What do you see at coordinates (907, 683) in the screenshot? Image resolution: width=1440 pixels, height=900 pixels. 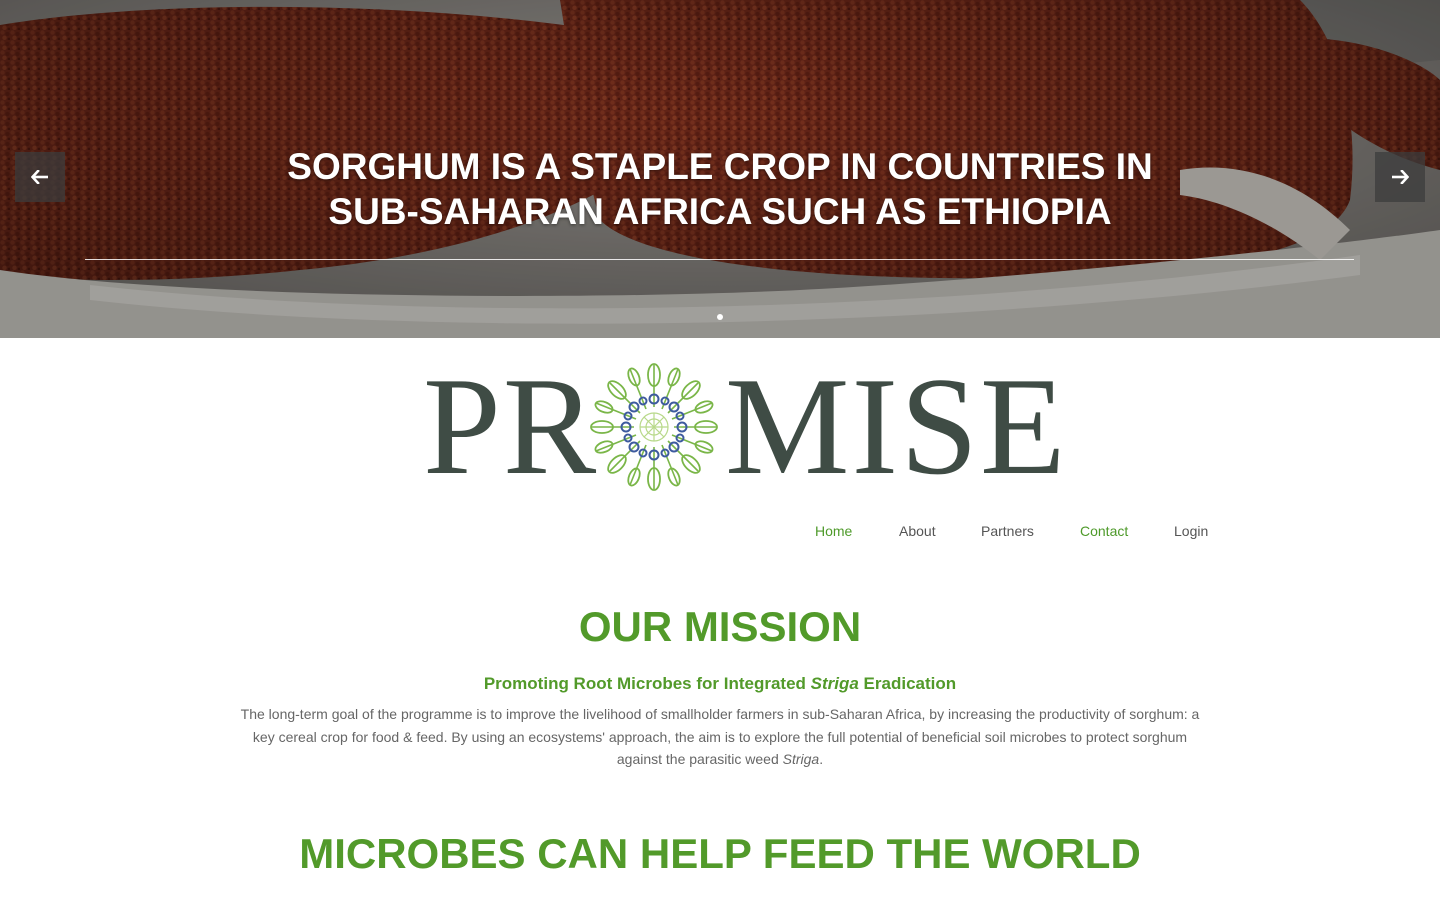 I see `mission-subheading-post: Eradication` at bounding box center [907, 683].